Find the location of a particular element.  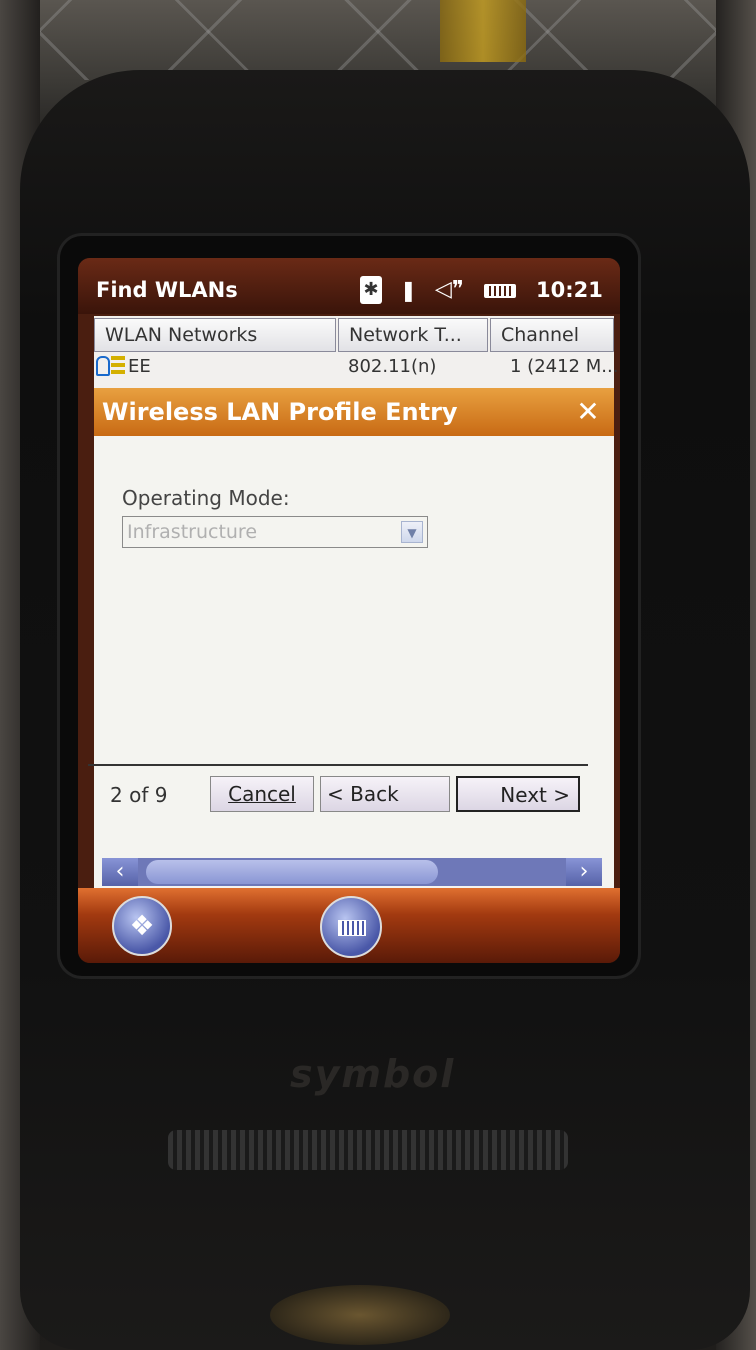

clock: 10:21 is located at coordinates (569, 290).